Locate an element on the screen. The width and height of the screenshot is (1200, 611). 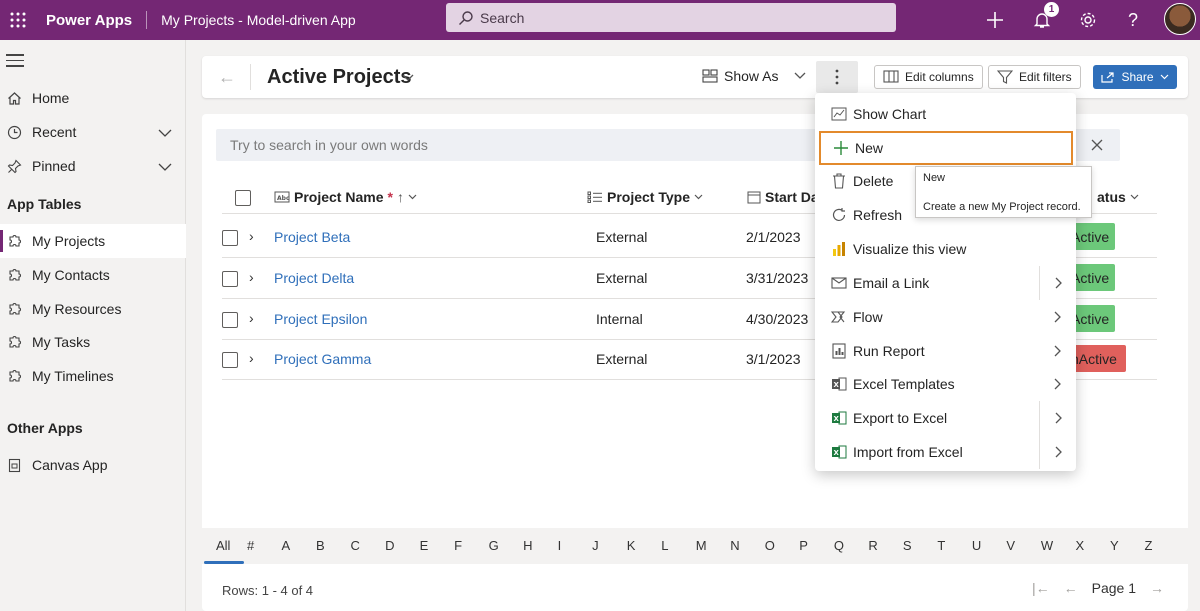
alphabet-filter-letter: R is located at coordinates (872, 545).